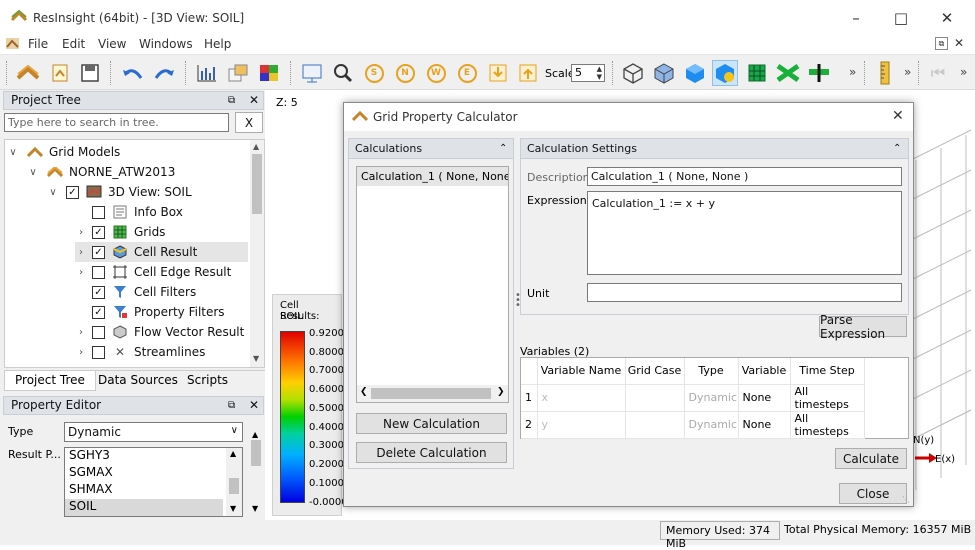 The image size is (975, 550). I want to click on calculations-list: Calculation_1 ( None, None ) ❮ ❯, so click(432, 284).